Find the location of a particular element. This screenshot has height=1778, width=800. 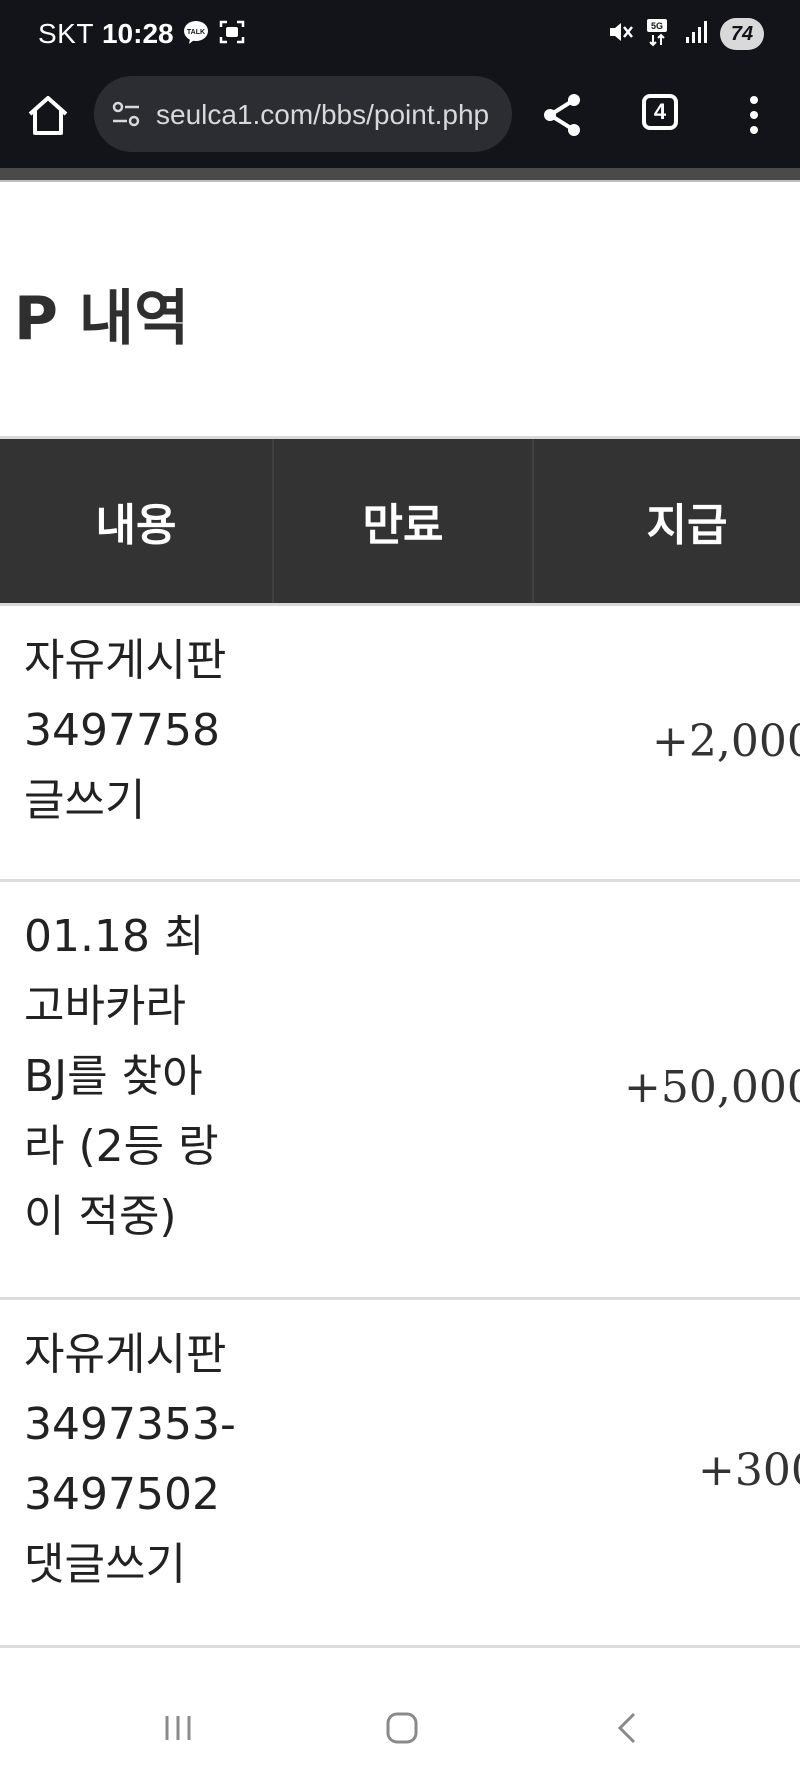

row-content: 자유게시판 3497758 글쓰기 is located at coordinates (144, 731).